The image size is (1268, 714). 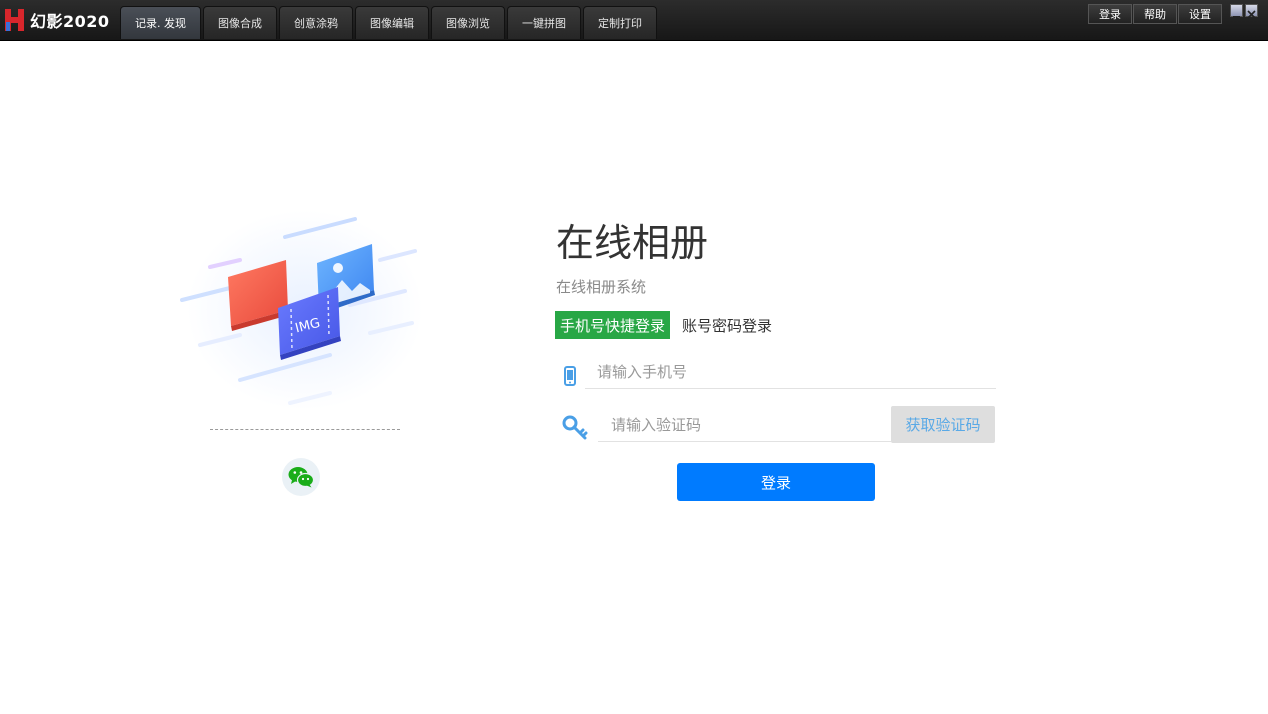 I want to click on page-title: 在线相册, so click(x=632, y=243).